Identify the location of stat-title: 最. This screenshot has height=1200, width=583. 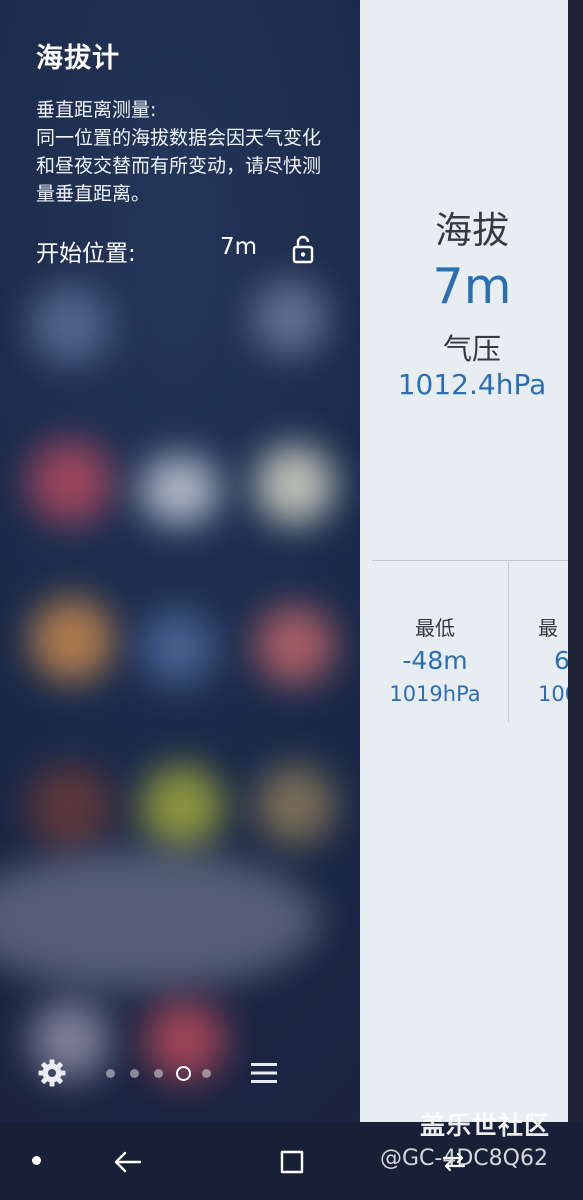
(548, 628).